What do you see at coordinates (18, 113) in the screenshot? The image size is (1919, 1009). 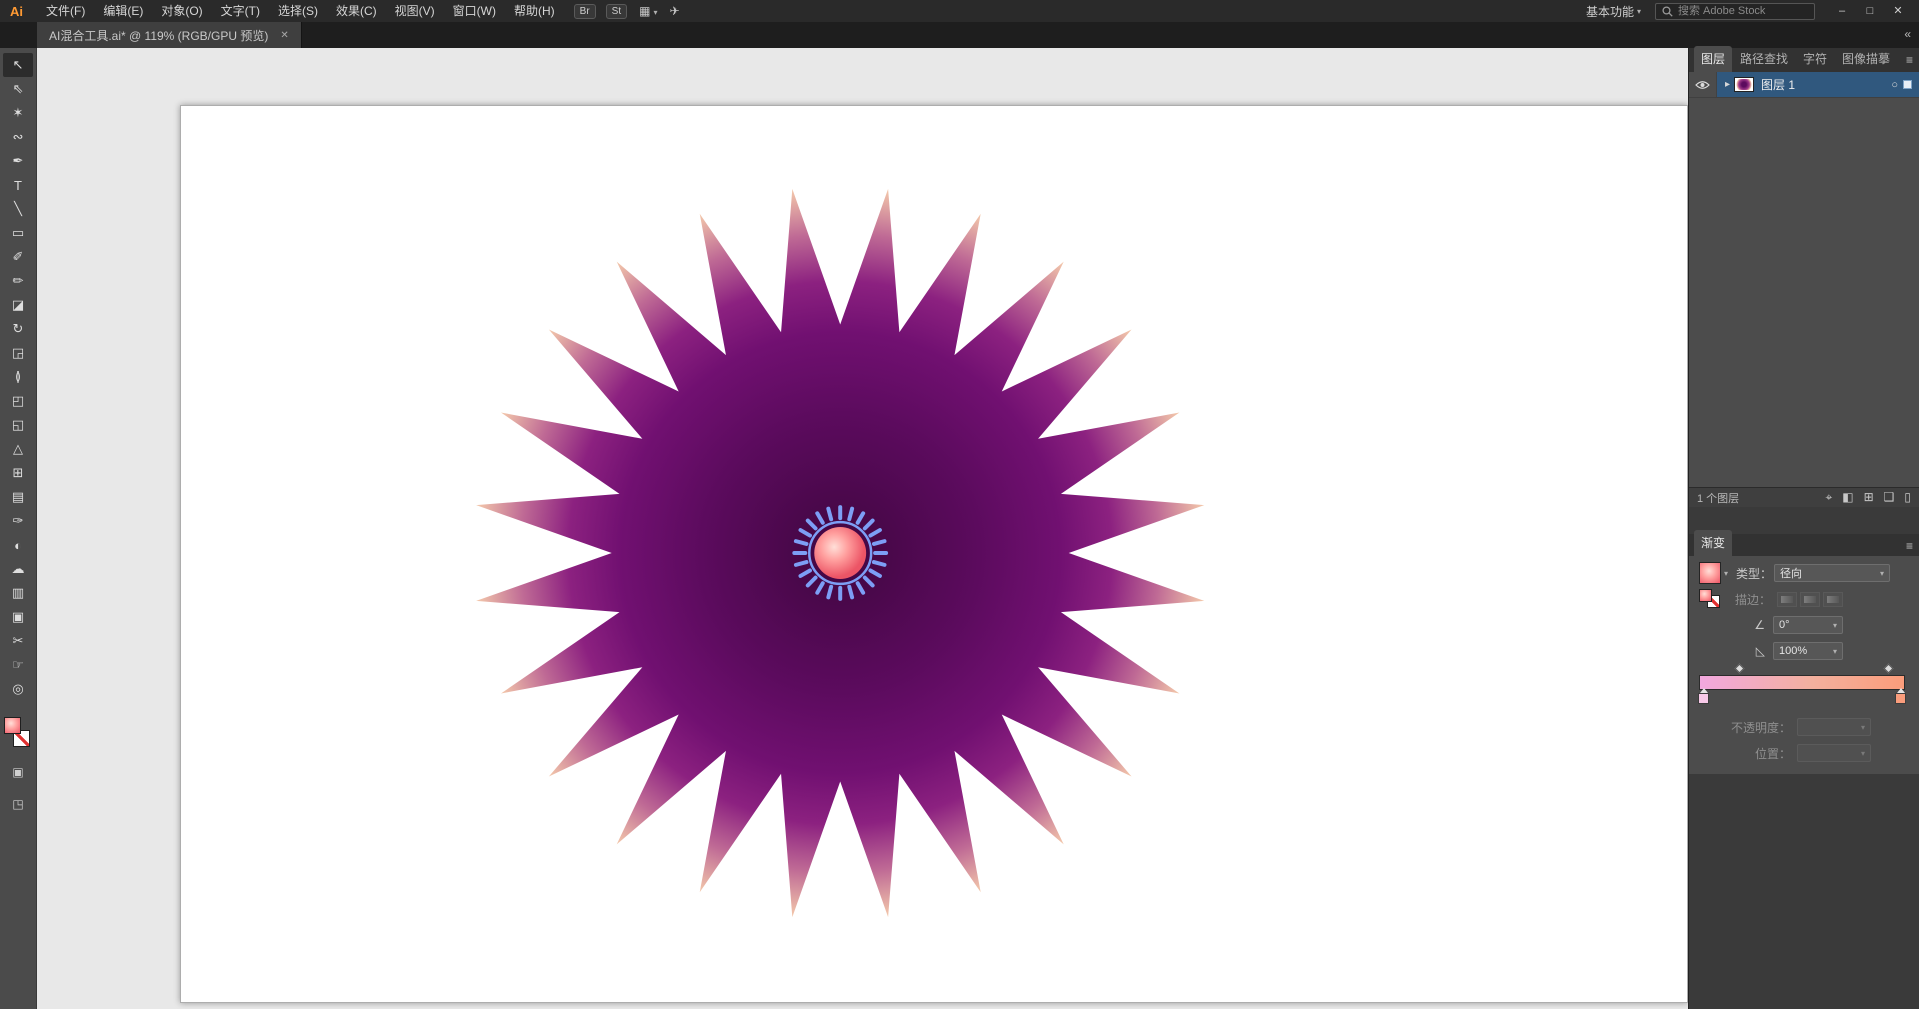 I see `tool-magic-wand: ✶` at bounding box center [18, 113].